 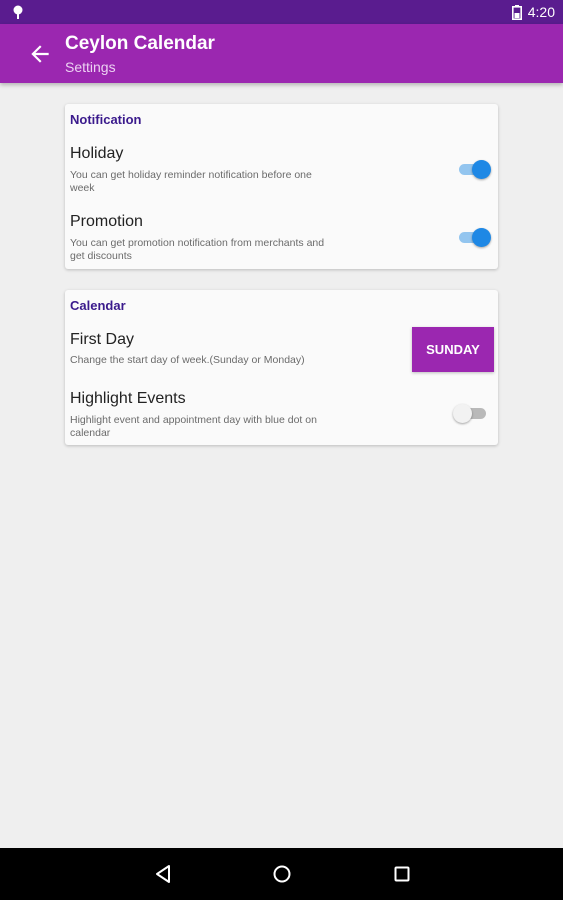 I want to click on back-triangle-icon, so click(x=163, y=874).